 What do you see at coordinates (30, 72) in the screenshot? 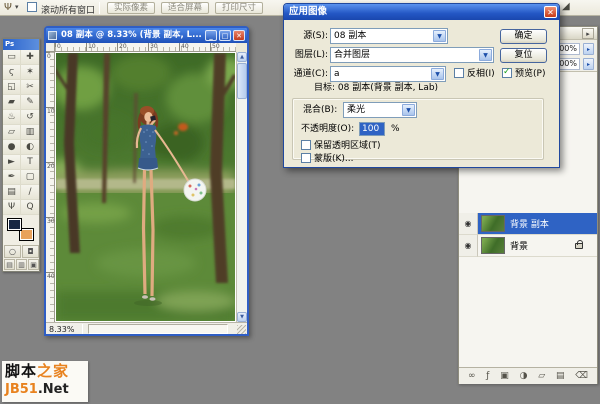
I see `magic-wand-tool-icon: ✶` at bounding box center [30, 72].